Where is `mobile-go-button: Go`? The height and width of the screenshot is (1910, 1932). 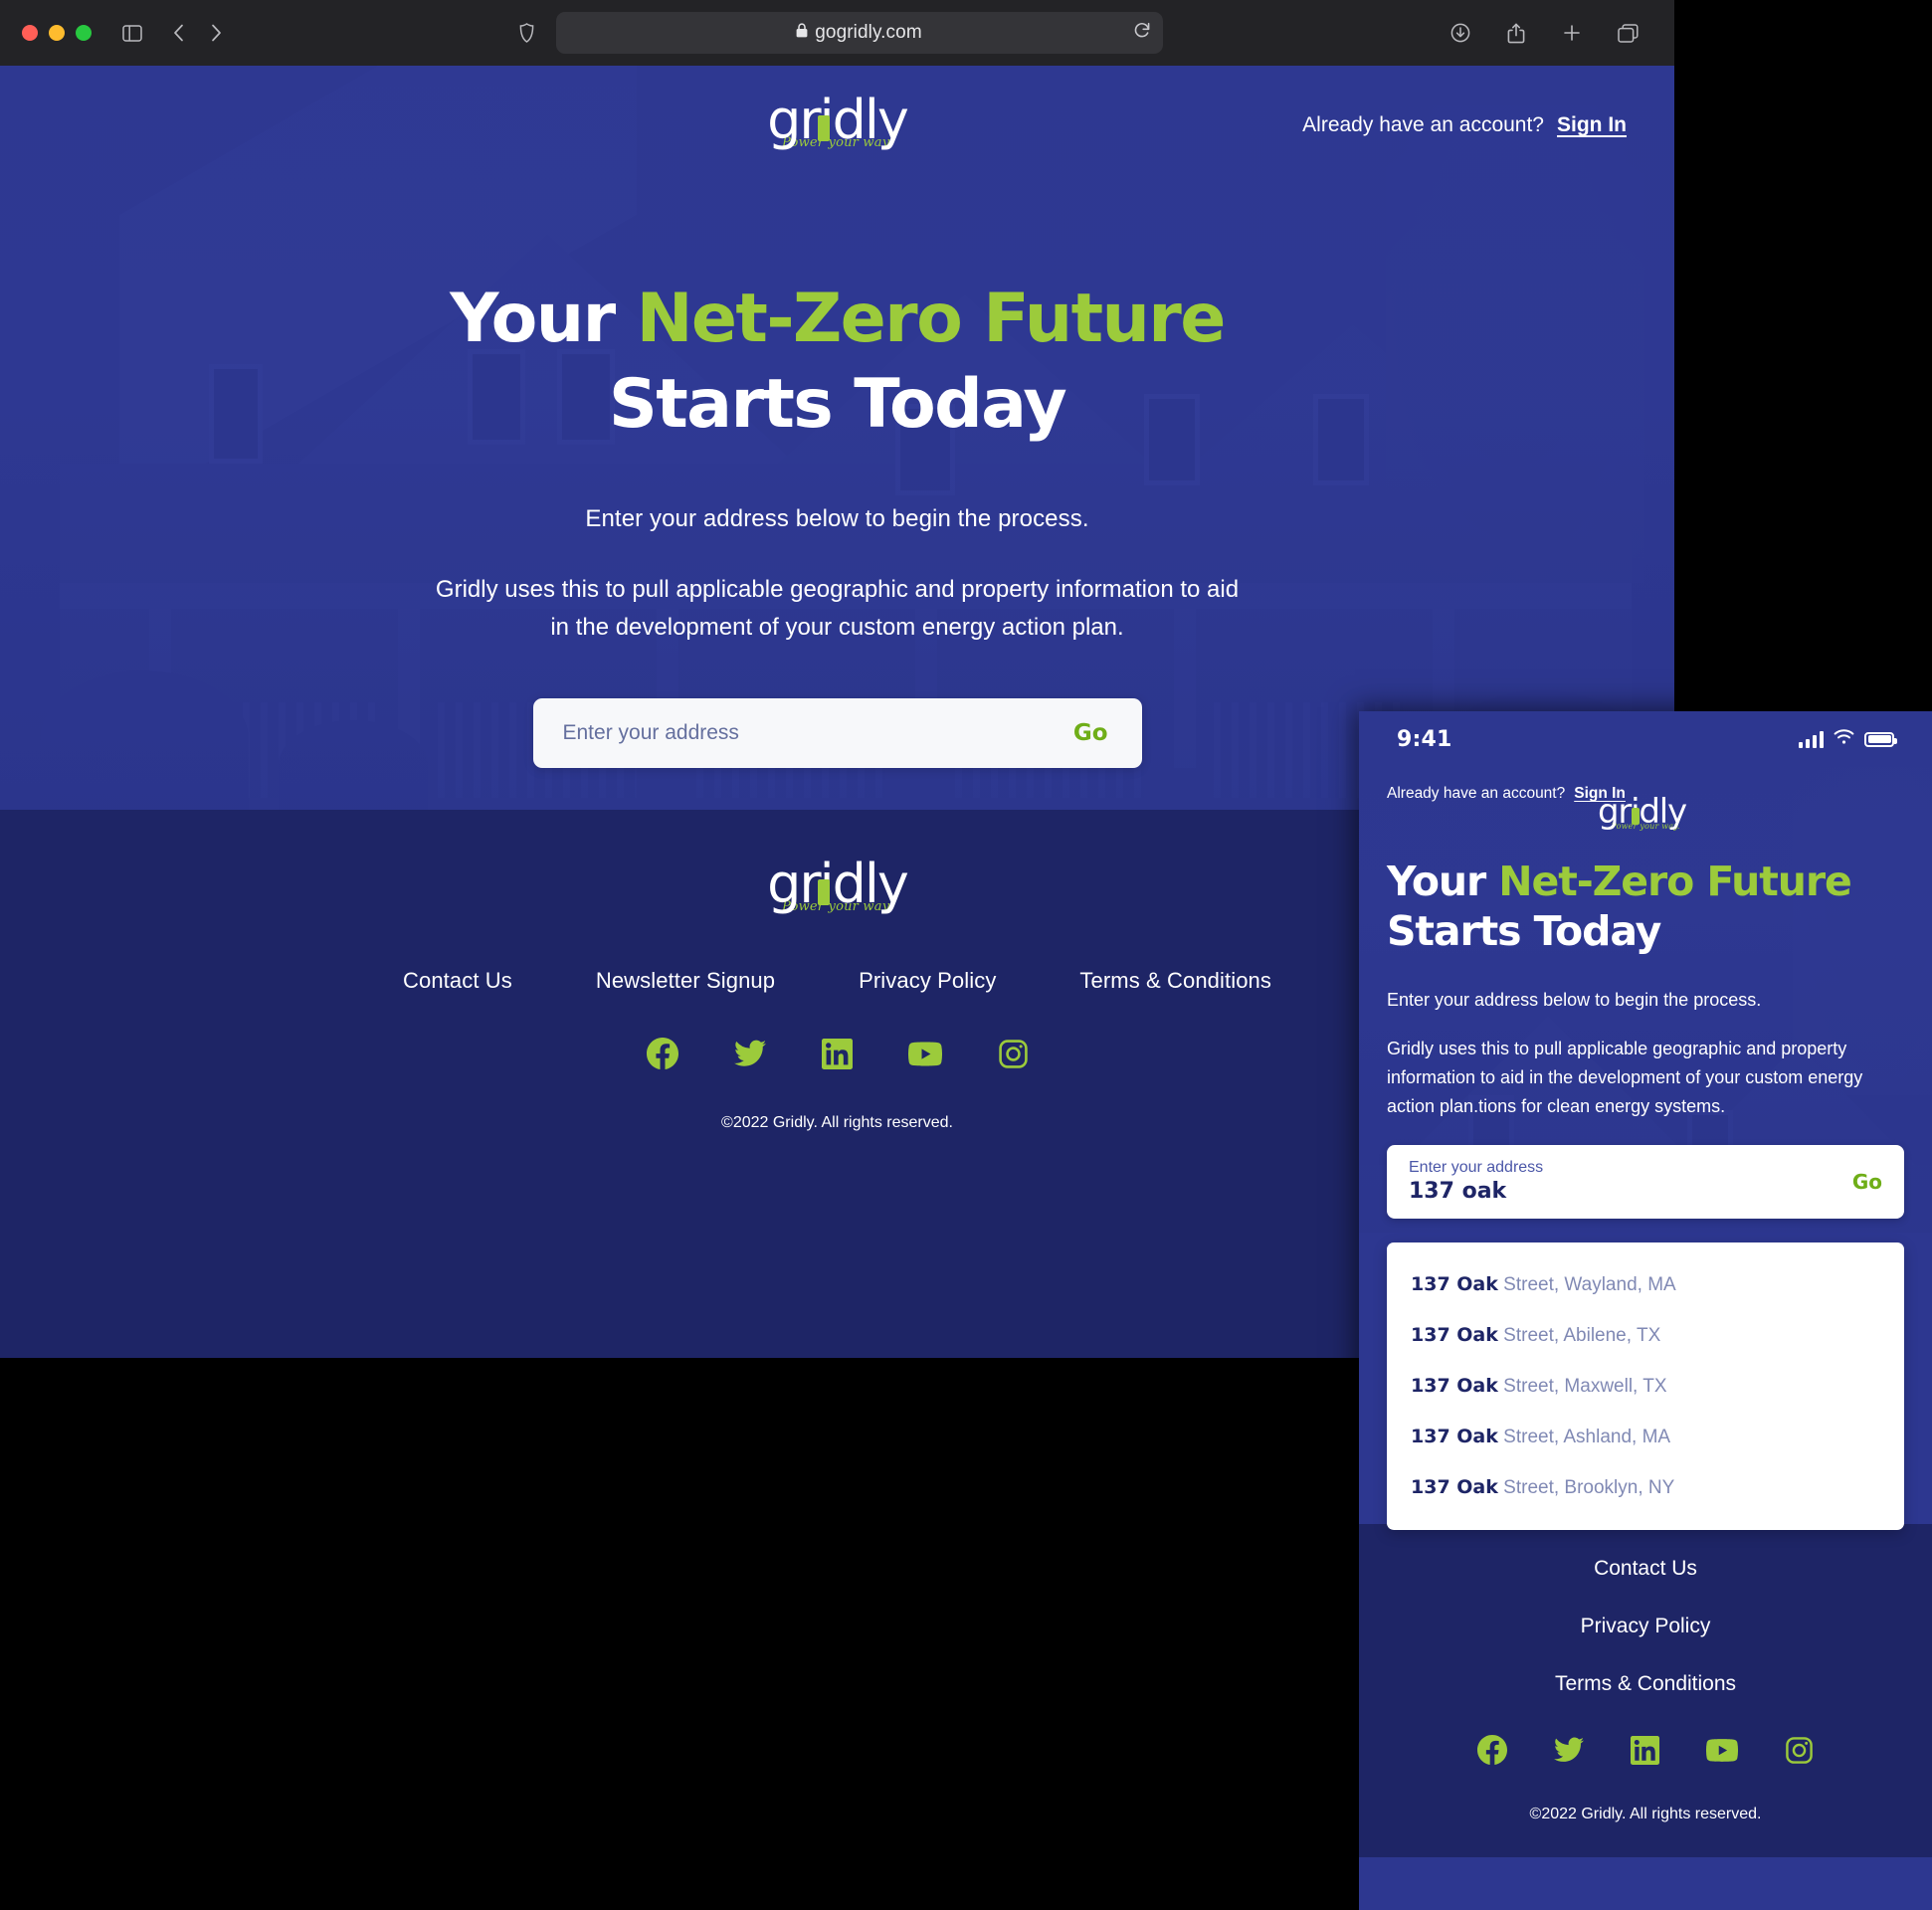
mobile-go-button: Go is located at coordinates (1867, 1182).